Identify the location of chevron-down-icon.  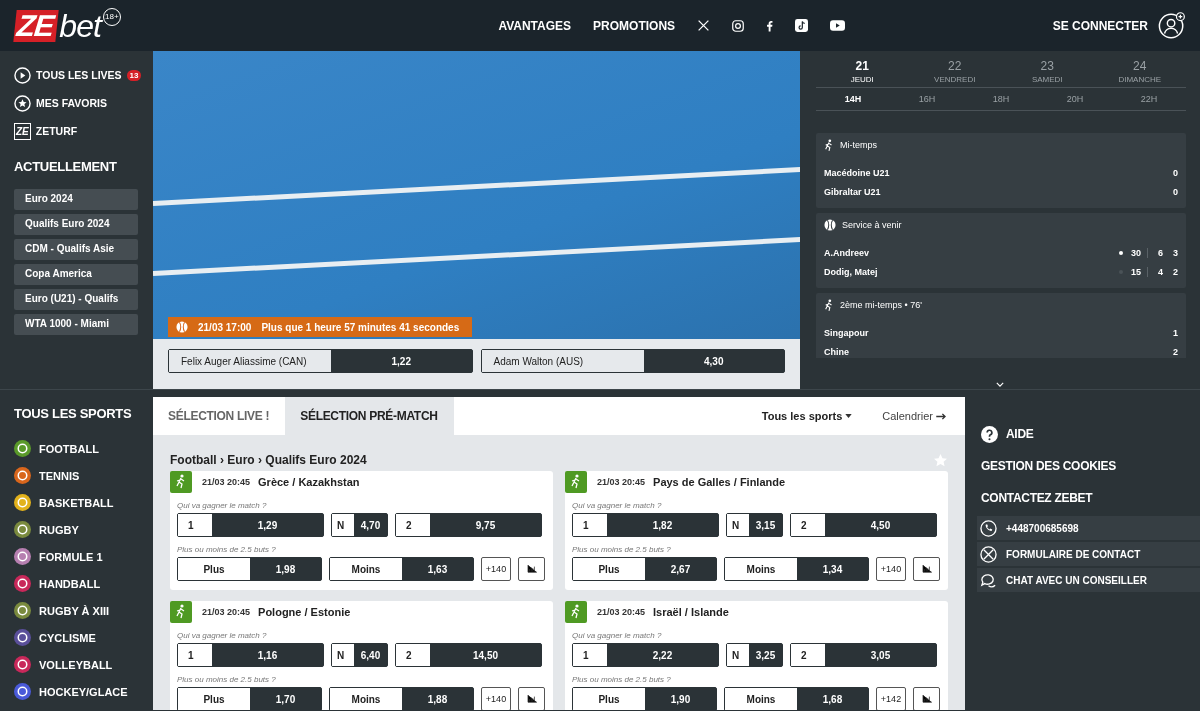
(1000, 384).